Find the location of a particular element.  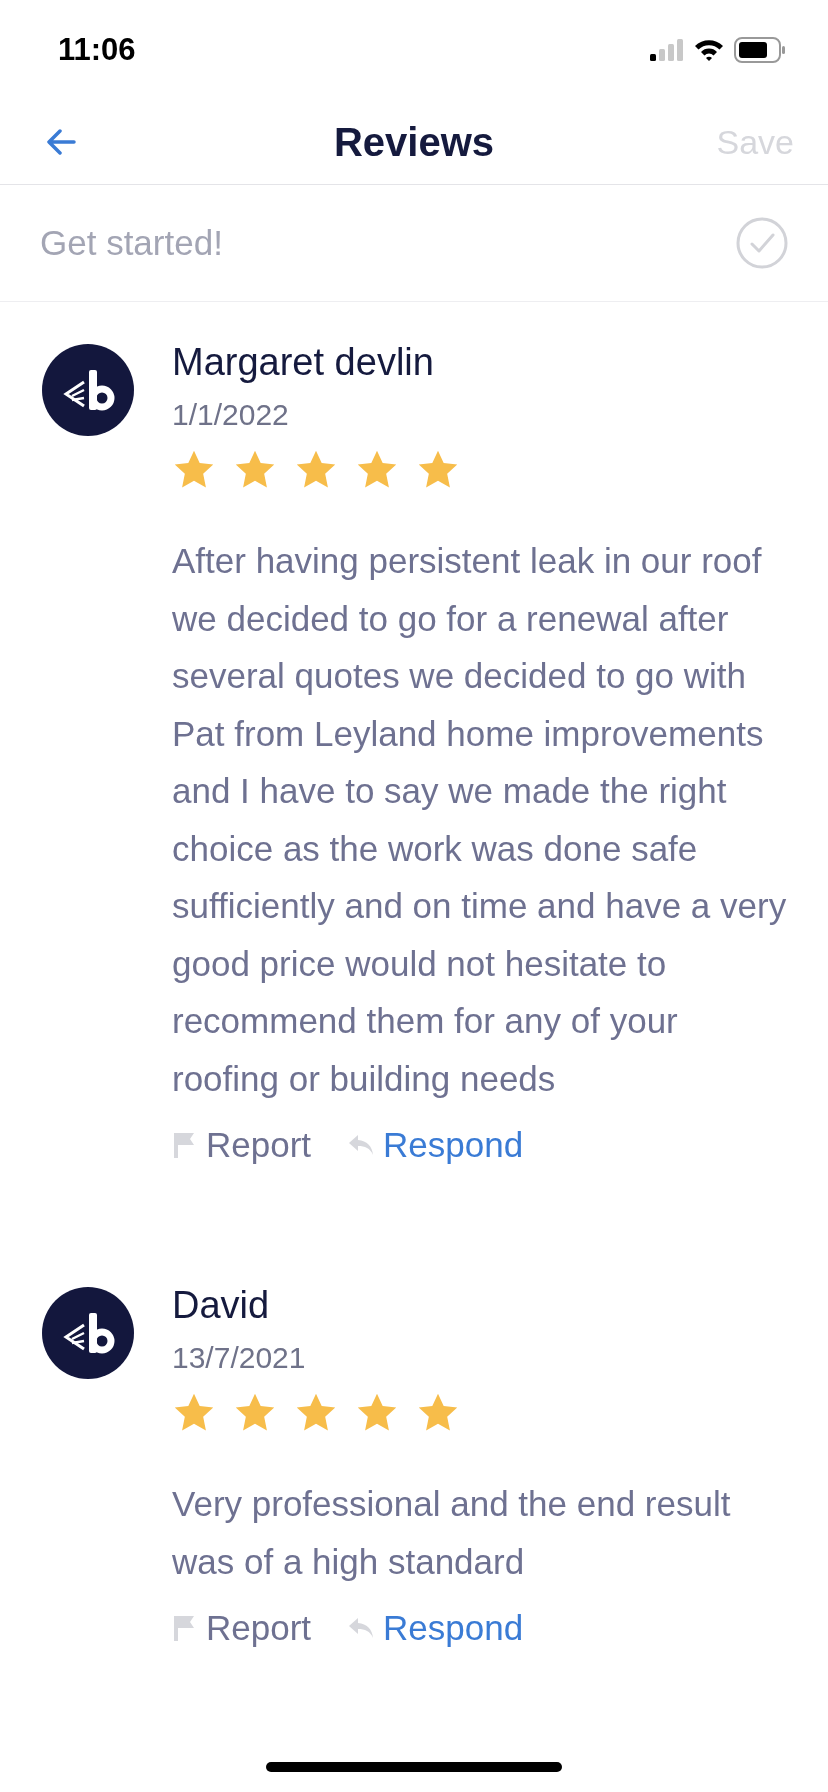

review-date: 13/7/2021 is located at coordinates (239, 1358).